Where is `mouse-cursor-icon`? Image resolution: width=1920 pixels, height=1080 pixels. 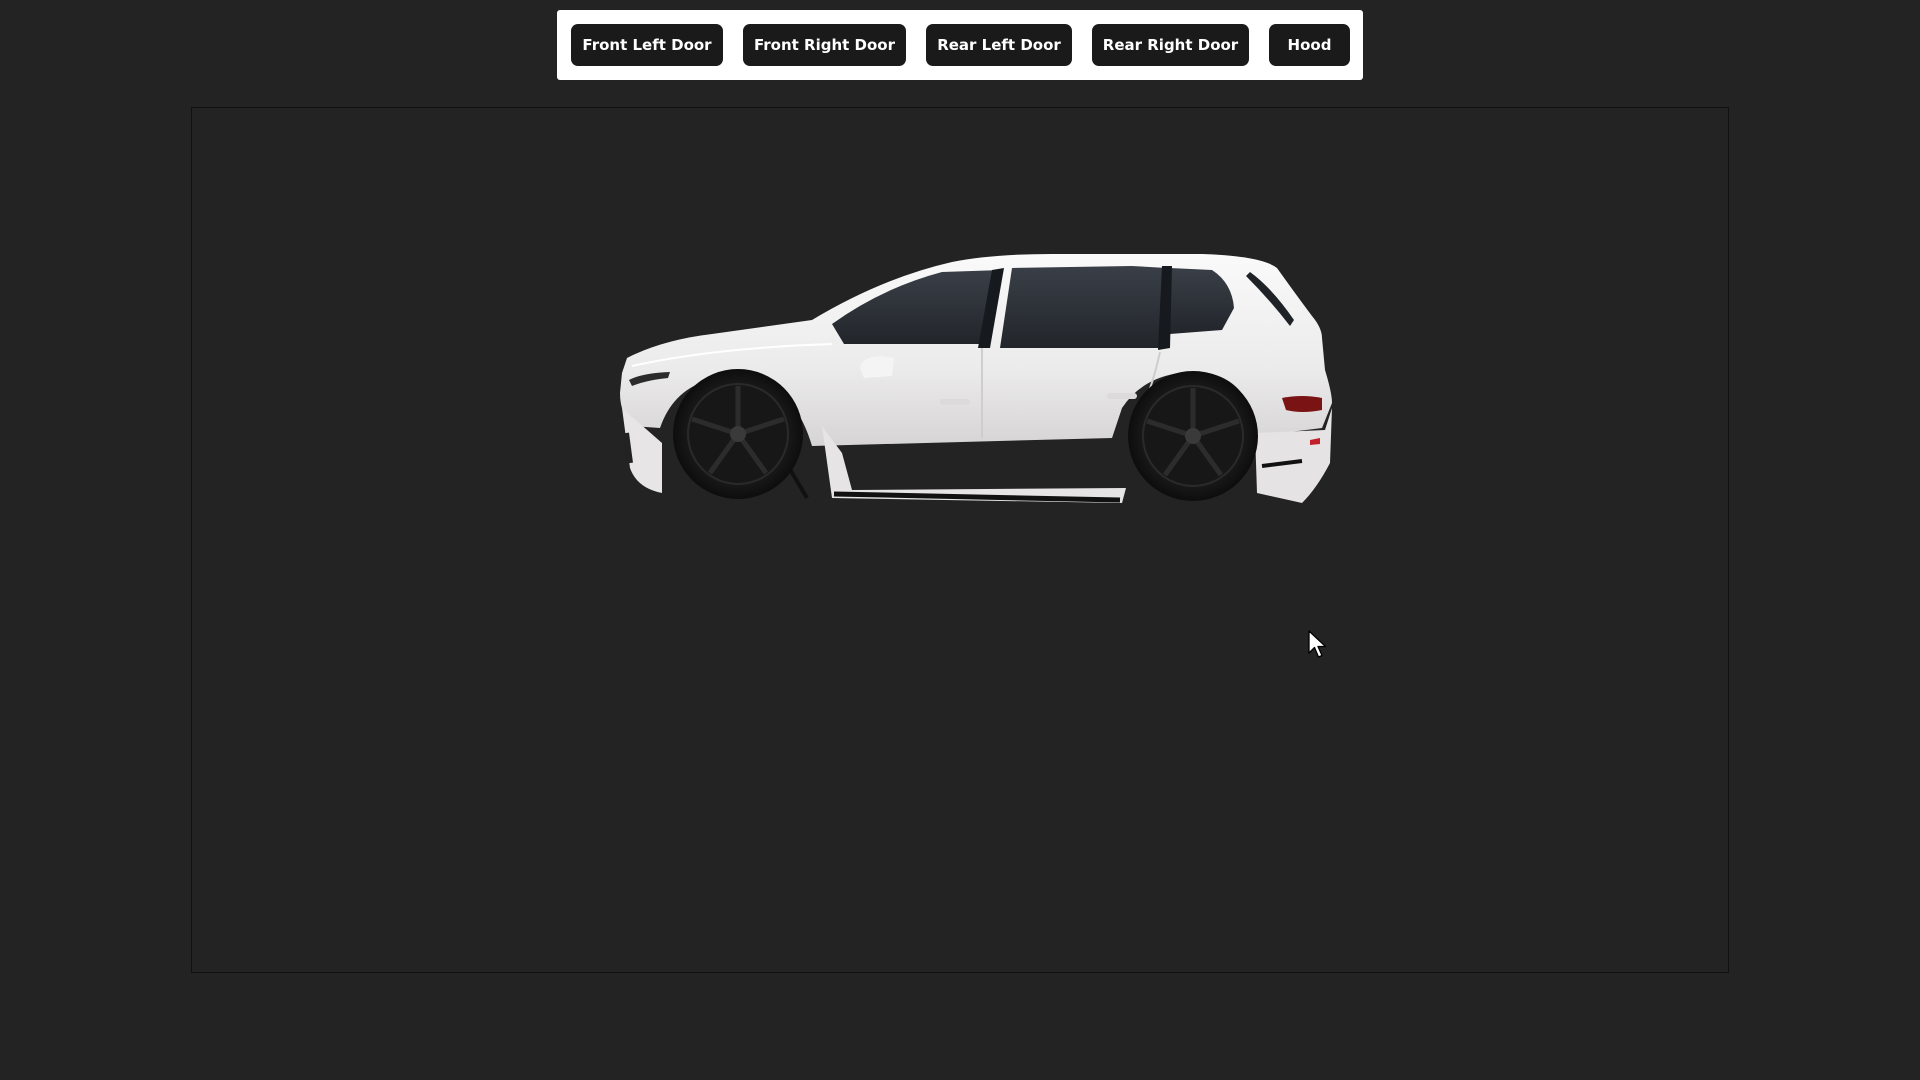
mouse-cursor-icon is located at coordinates (1317, 644).